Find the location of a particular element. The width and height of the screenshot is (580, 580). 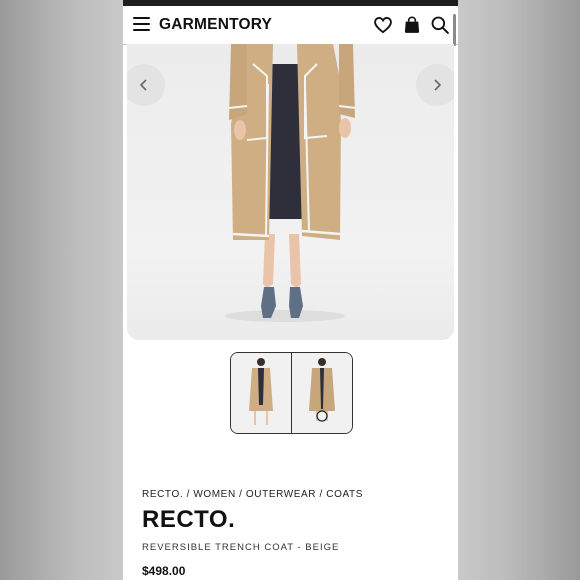

next-image-button is located at coordinates (435, 85).